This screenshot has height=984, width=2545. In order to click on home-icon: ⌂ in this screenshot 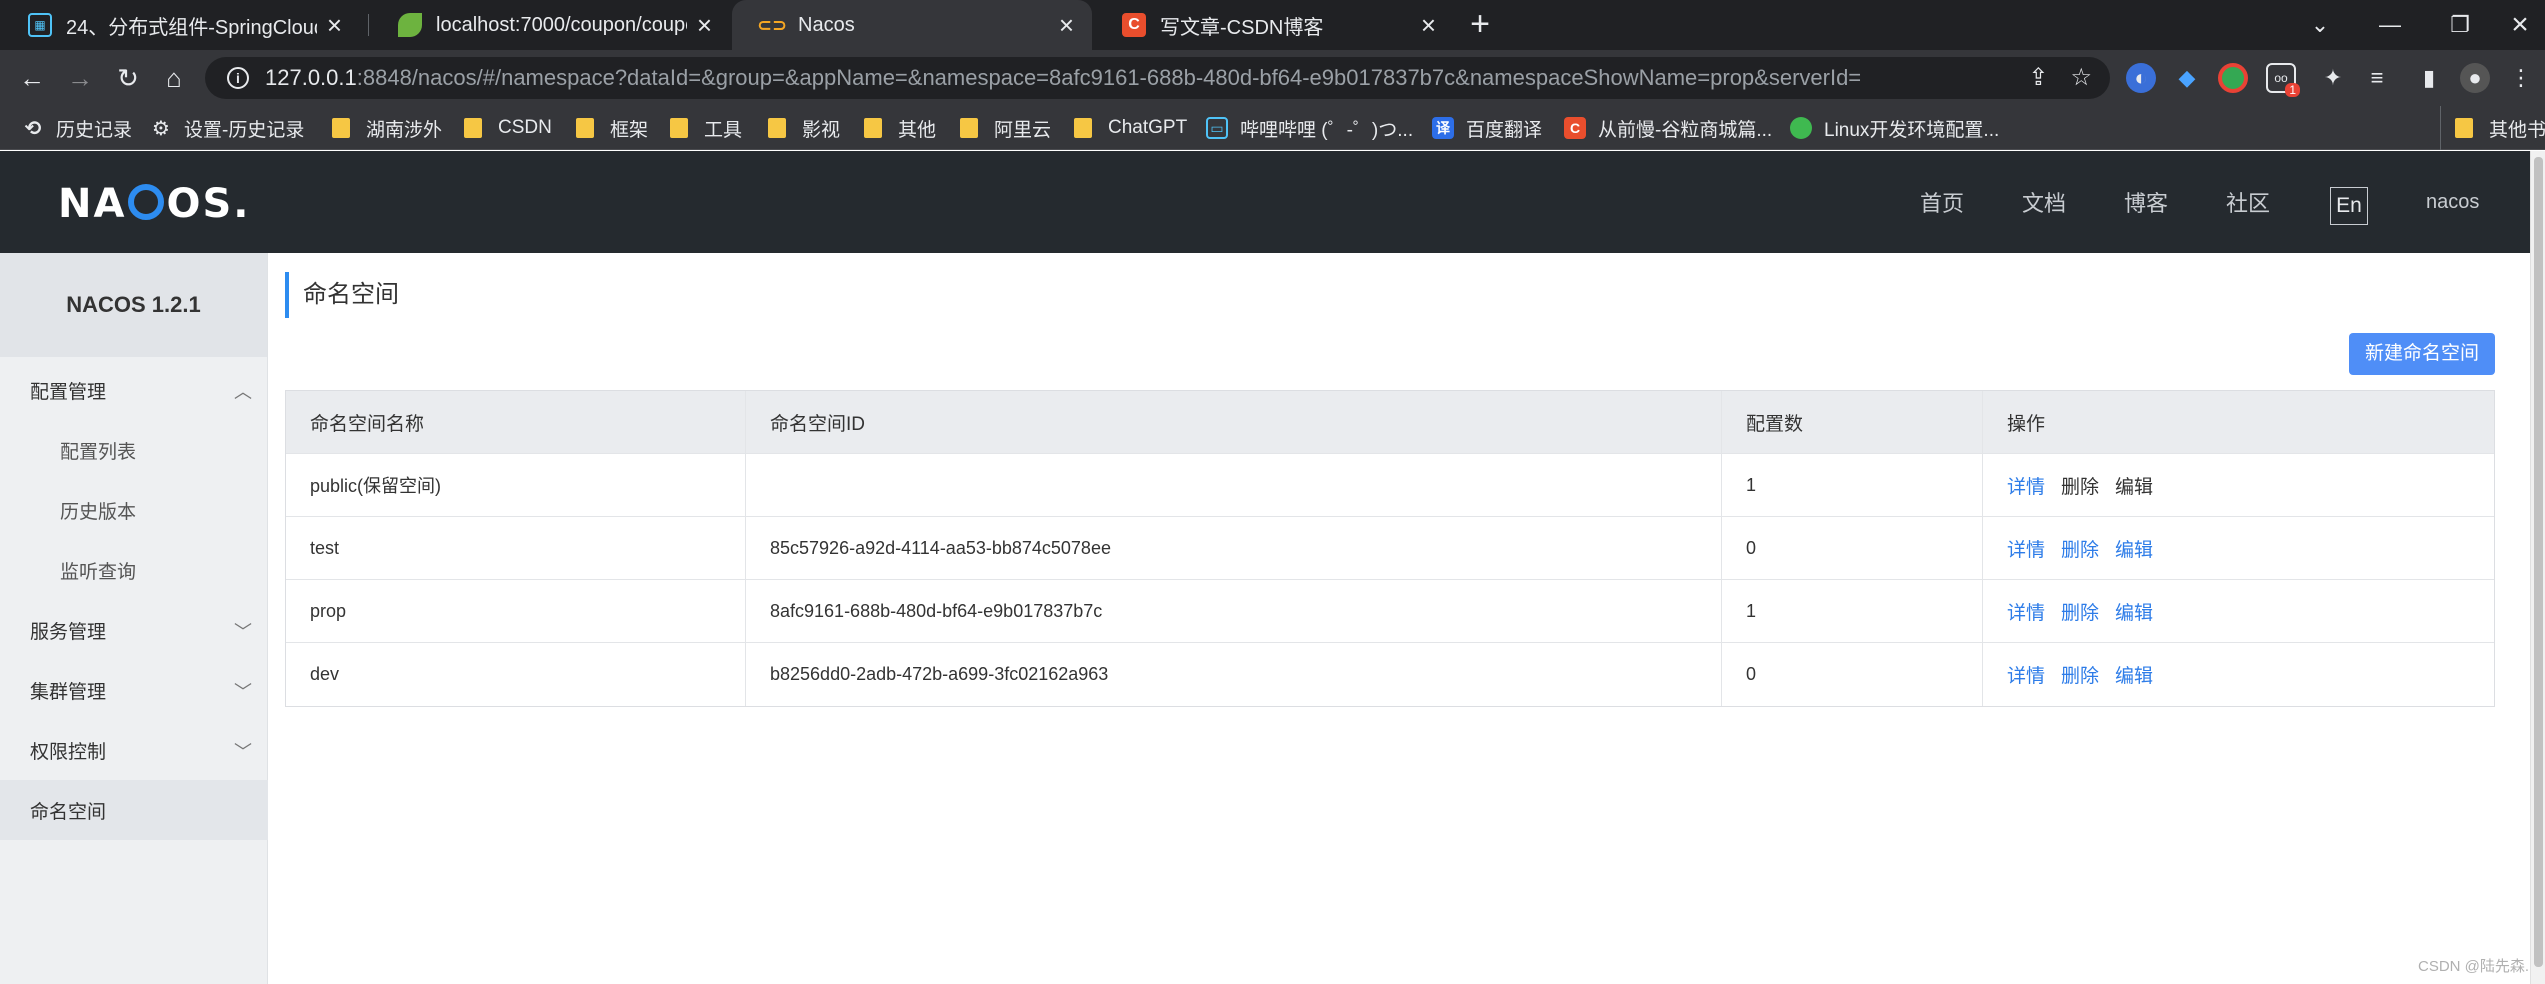, I will do `click(174, 78)`.